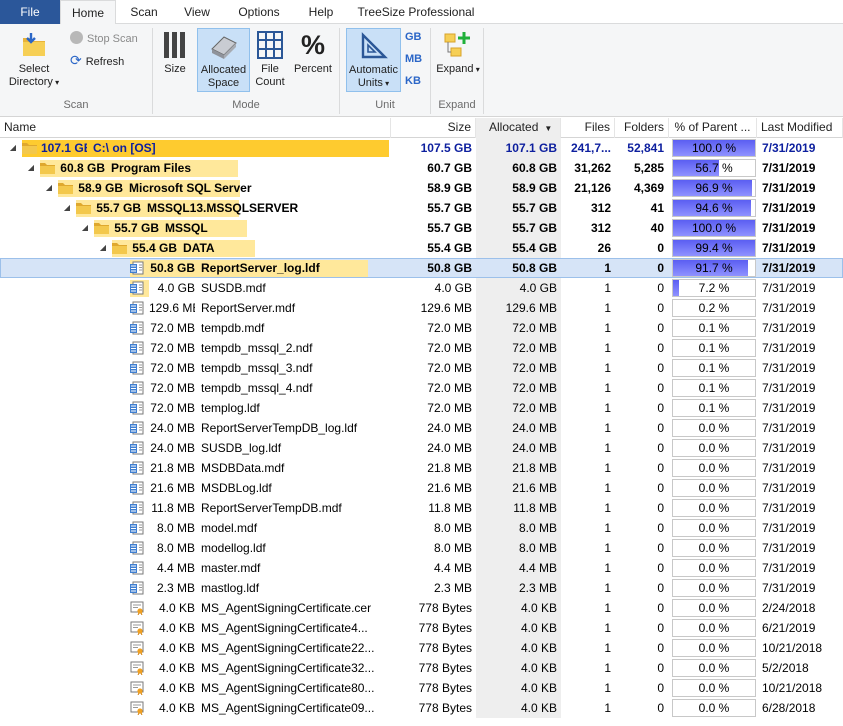  Describe the element at coordinates (97, 60) in the screenshot. I see `refresh-button: ⟳ Refresh` at that location.